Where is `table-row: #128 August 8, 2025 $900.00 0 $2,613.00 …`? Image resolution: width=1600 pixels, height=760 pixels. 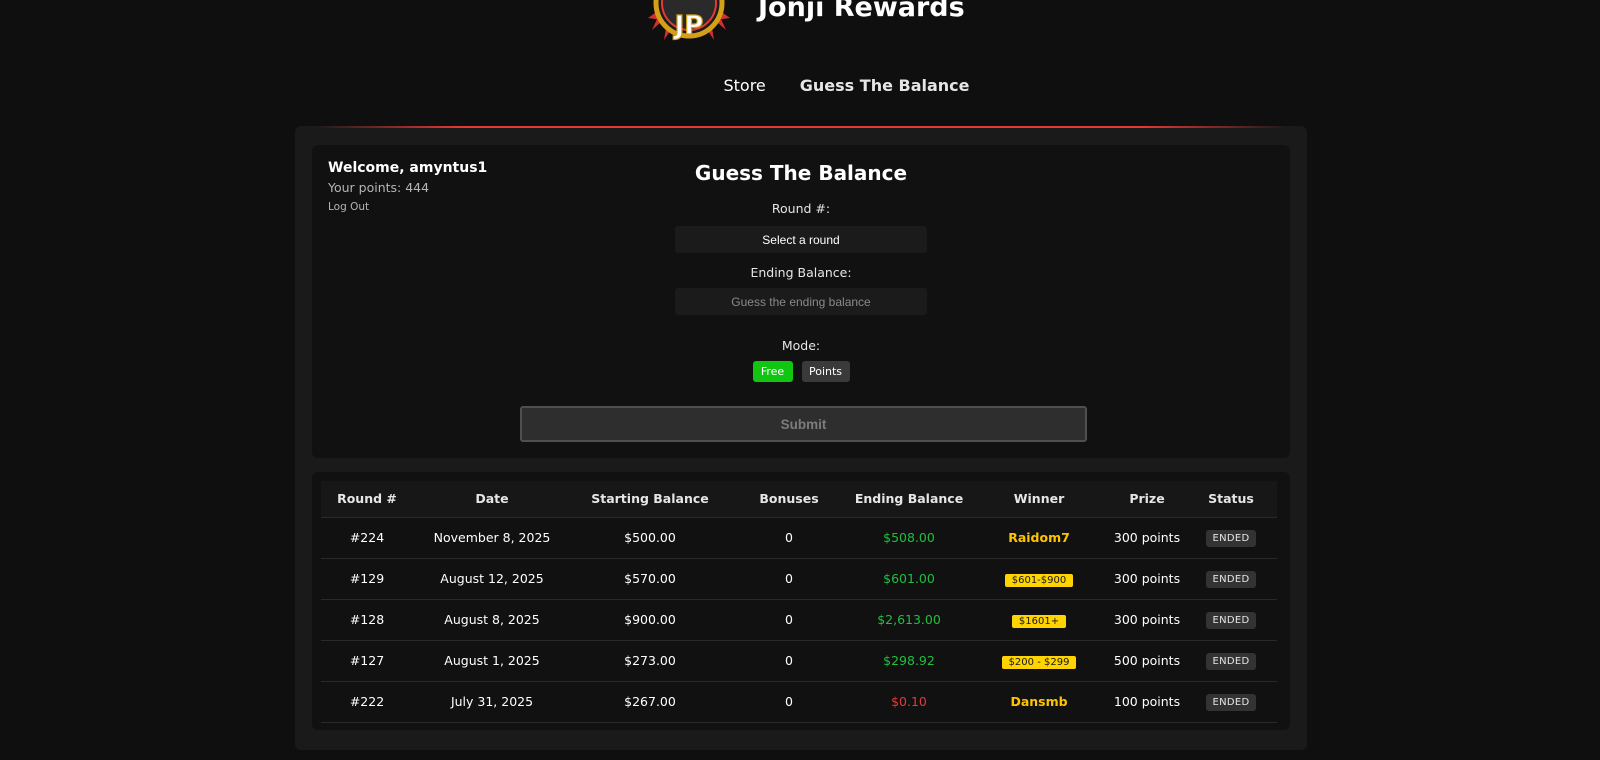
table-row: #128 August 8, 2025 $900.00 0 $2,613.00 … is located at coordinates (799, 619).